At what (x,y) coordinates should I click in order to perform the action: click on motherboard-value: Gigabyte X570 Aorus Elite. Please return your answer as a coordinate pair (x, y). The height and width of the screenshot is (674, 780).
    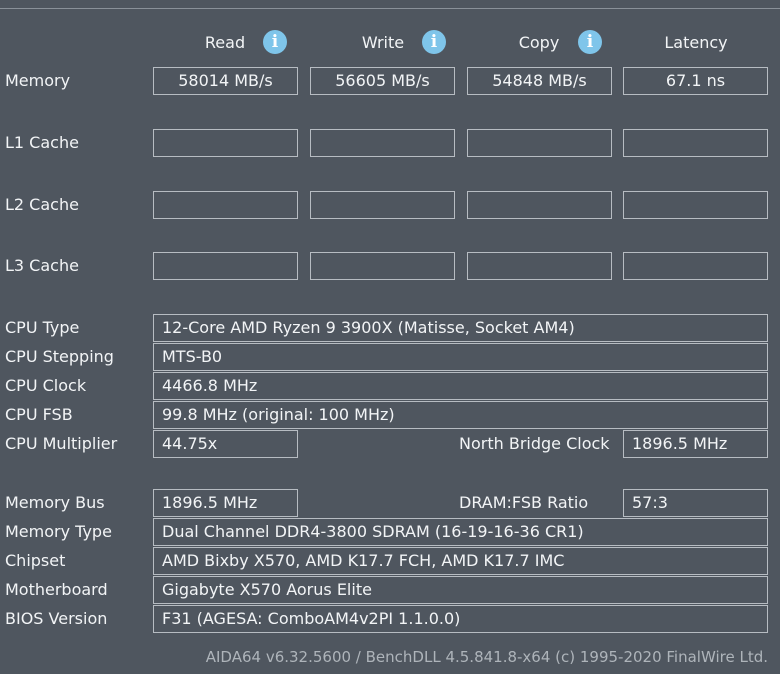
    Looking at the image, I should click on (460, 590).